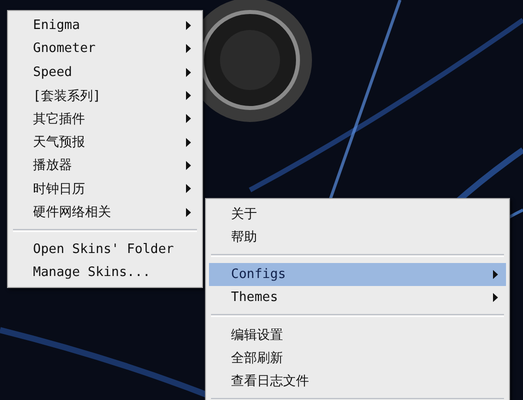 The image size is (523, 400). I want to click on menu-item: 其它插件, so click(105, 118).